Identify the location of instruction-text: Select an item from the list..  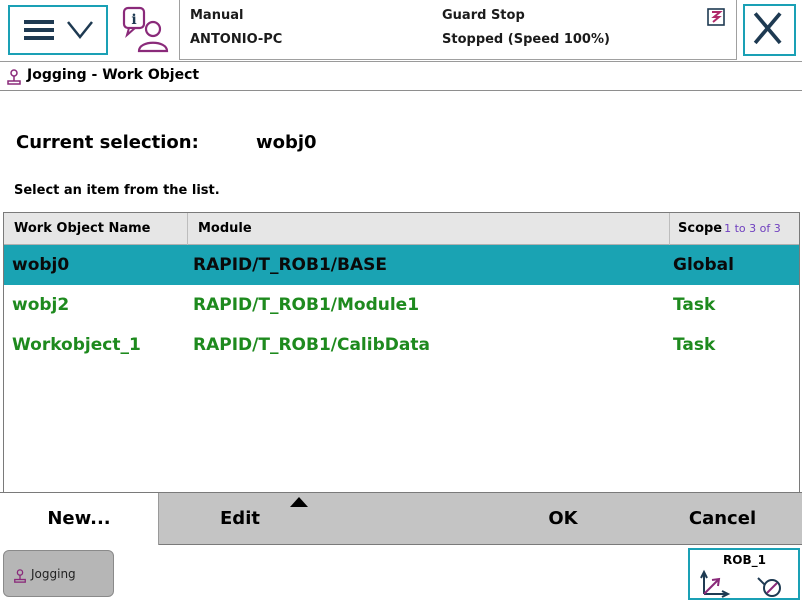
(117, 190).